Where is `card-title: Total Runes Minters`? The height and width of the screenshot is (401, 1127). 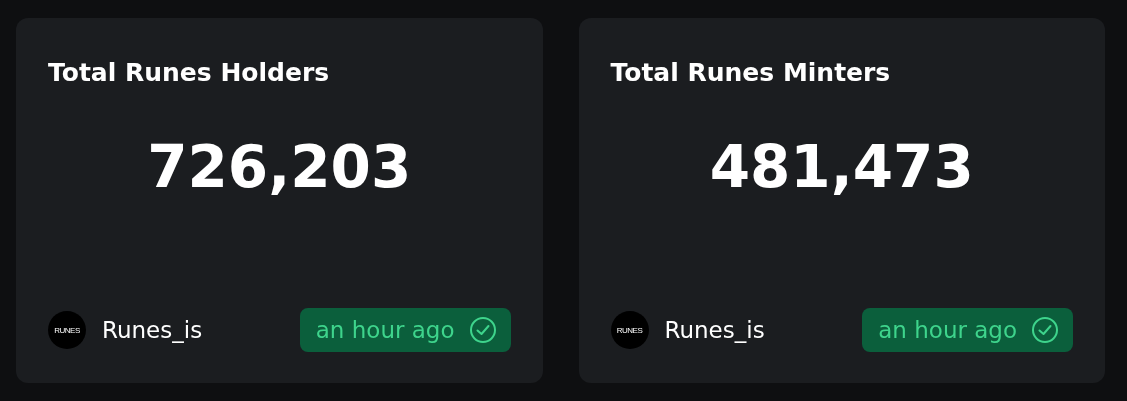 card-title: Total Runes Minters is located at coordinates (751, 73).